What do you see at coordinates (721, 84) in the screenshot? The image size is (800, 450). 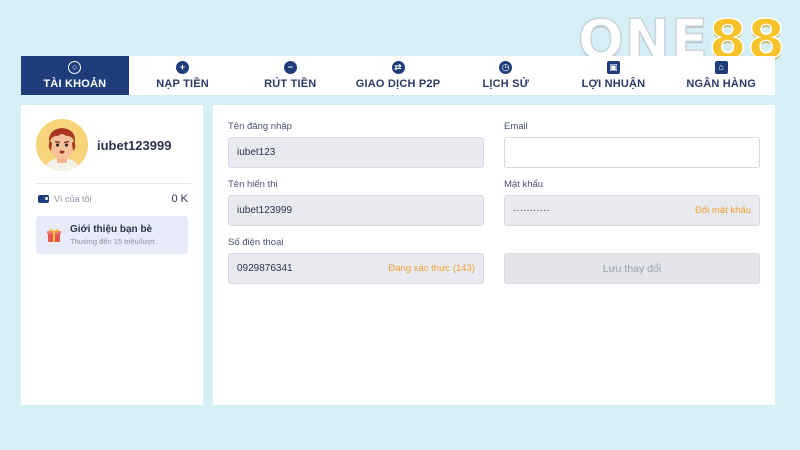 I see `tab-bank-label: NGÂN HÀNG` at bounding box center [721, 84].